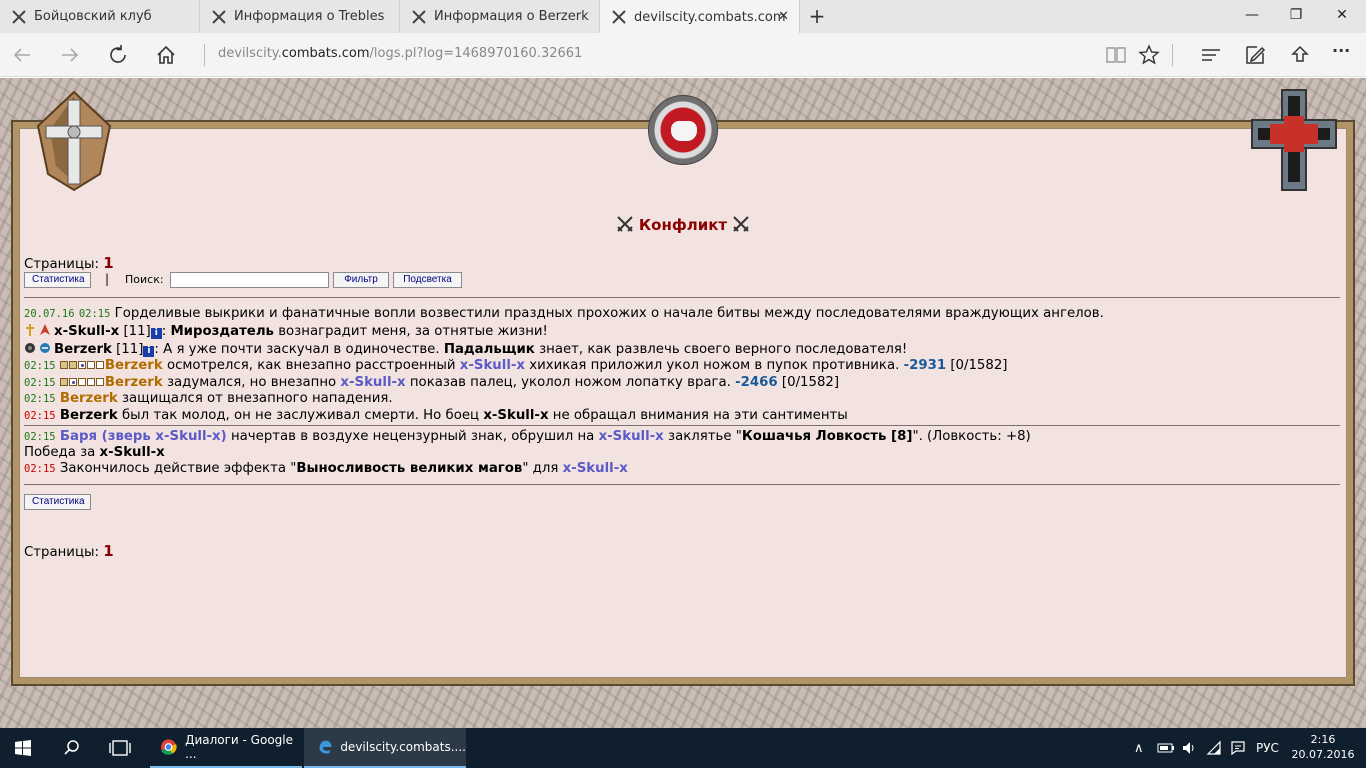 The height and width of the screenshot is (768, 1366). I want to click on player-name: x-Skull-x, so click(86, 331).